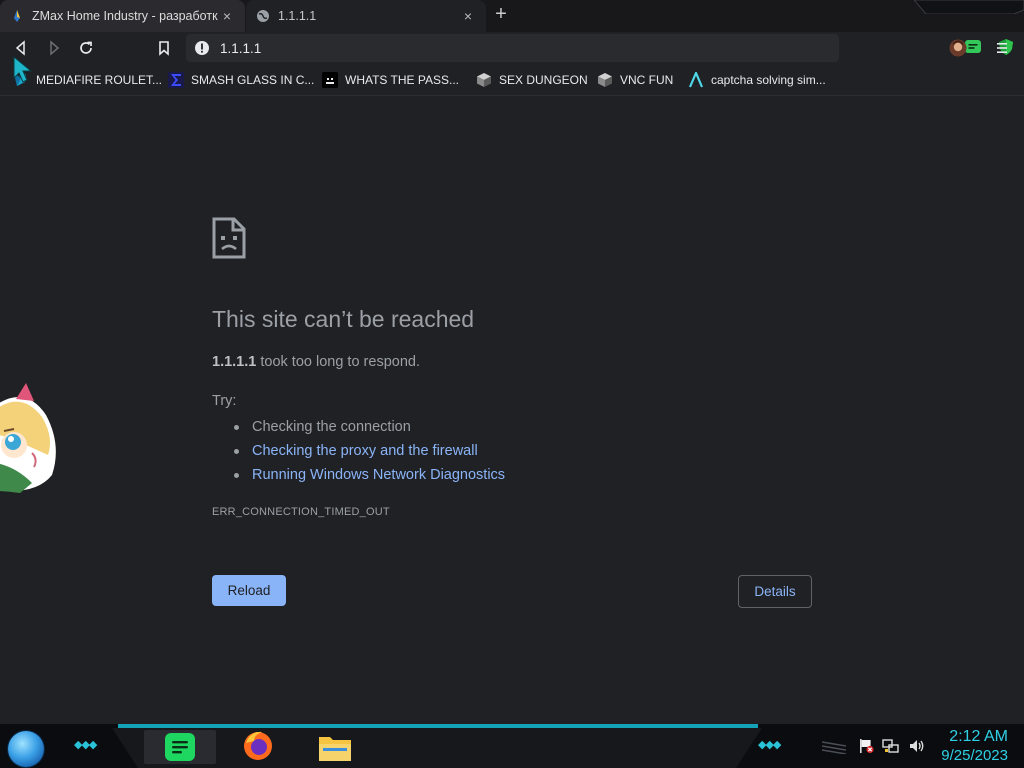  Describe the element at coordinates (176, 80) in the screenshot. I see `sigma-icon` at that location.